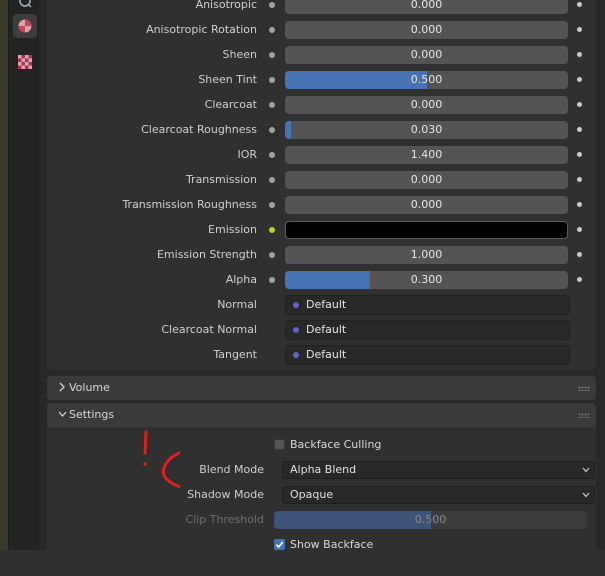 The height and width of the screenshot is (576, 605). I want to click on property-label: Normal, so click(237, 304).